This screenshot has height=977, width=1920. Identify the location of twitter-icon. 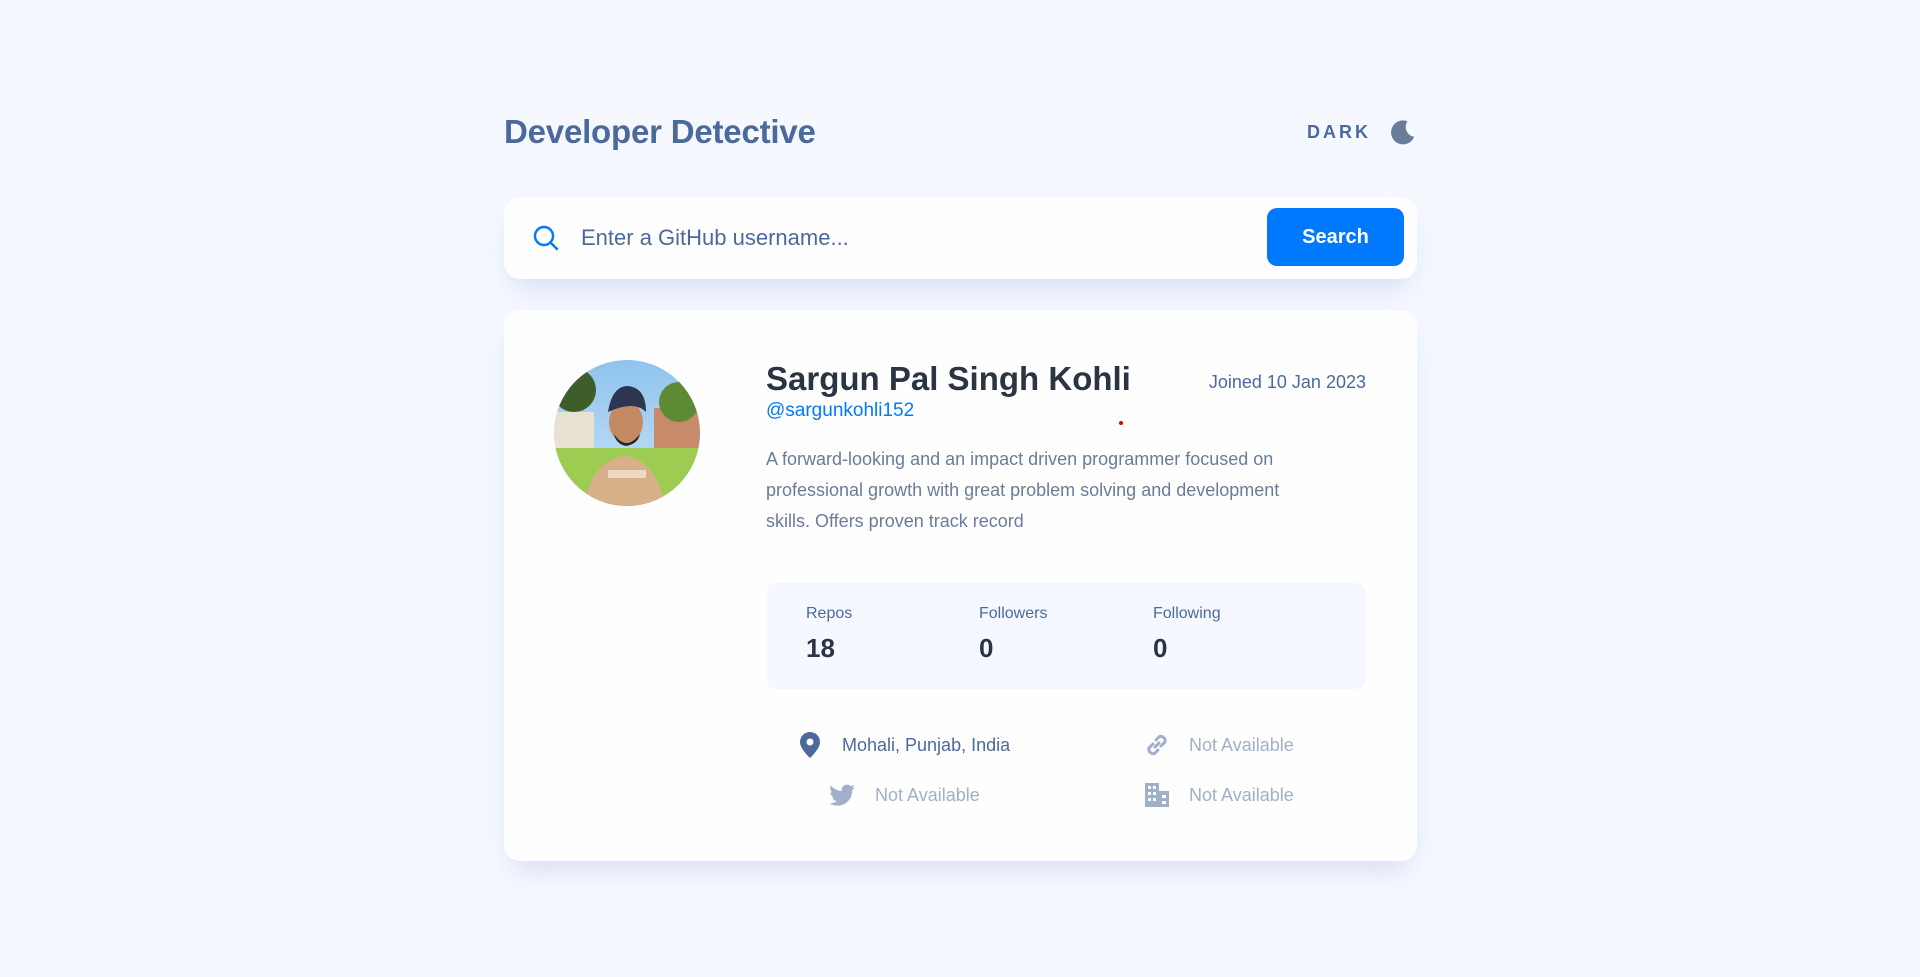
(843, 795).